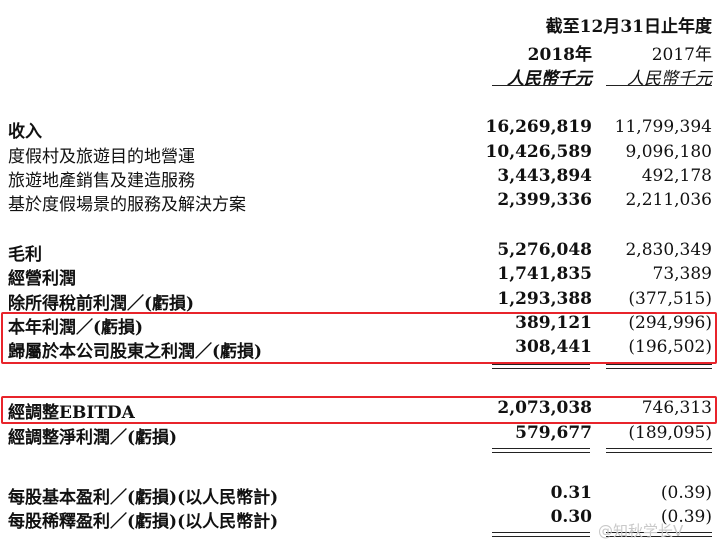 Image resolution: width=720 pixels, height=544 pixels. Describe the element at coordinates (553, 433) in the screenshot. I see `row-value-2018-adjusted-net-profit: 579,677` at that location.